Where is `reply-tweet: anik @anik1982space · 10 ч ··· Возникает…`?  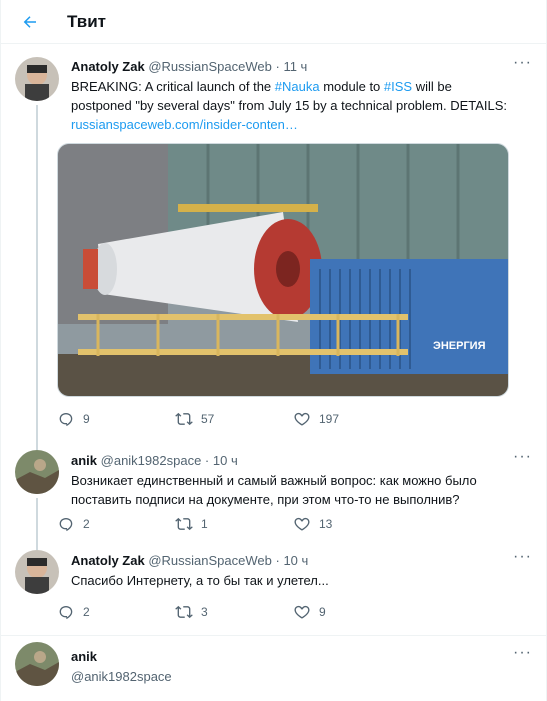
reply-tweet: anik @anik1982space · 10 ч ··· Возникает… is located at coordinates (273, 490).